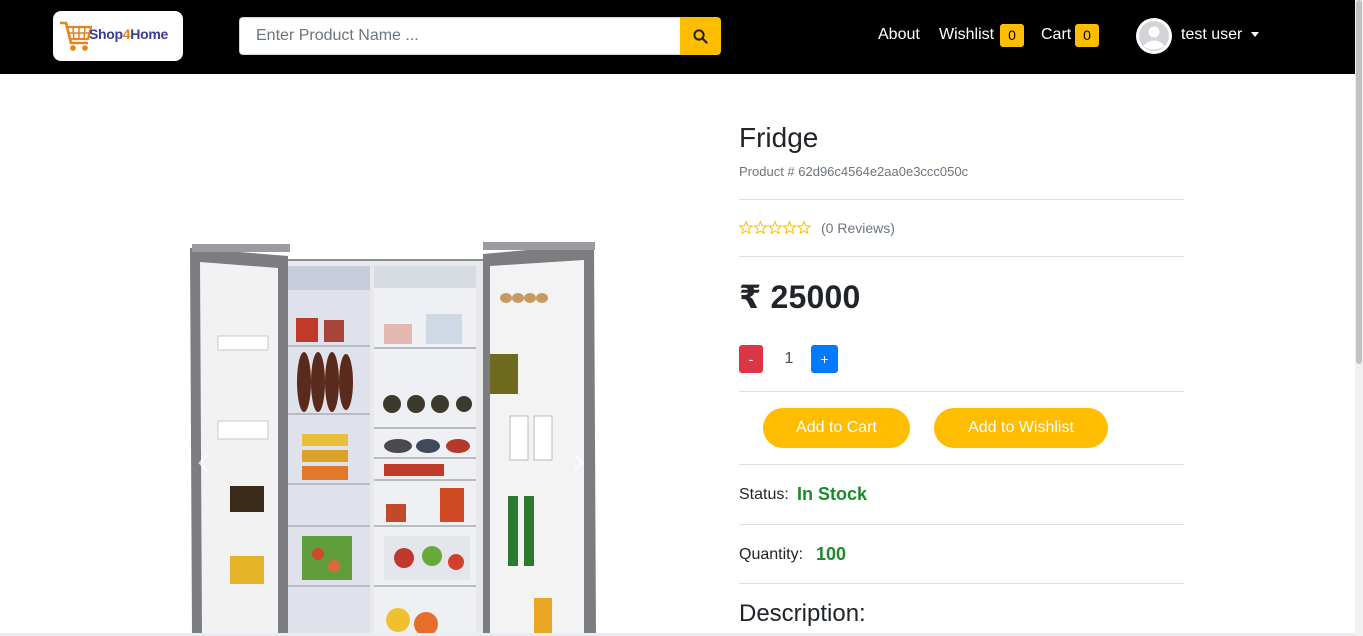 This screenshot has height=636, width=1363. What do you see at coordinates (800, 297) in the screenshot?
I see `product-price: ₹ 25000` at bounding box center [800, 297].